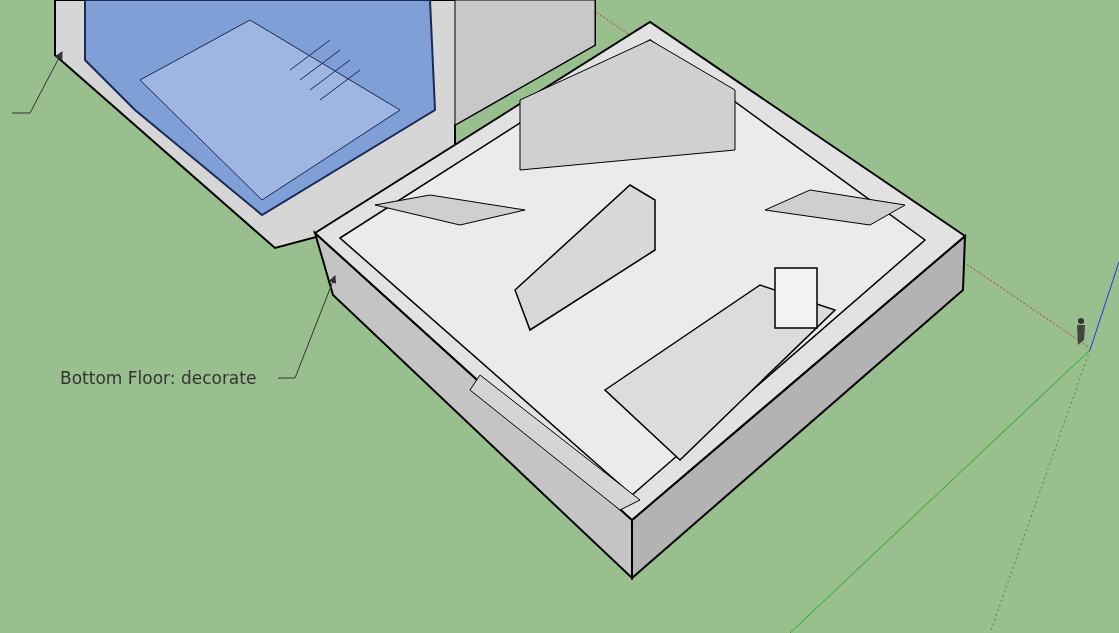 This screenshot has height=633, width=1119. What do you see at coordinates (37, 82) in the screenshot?
I see `leader-line` at bounding box center [37, 82].